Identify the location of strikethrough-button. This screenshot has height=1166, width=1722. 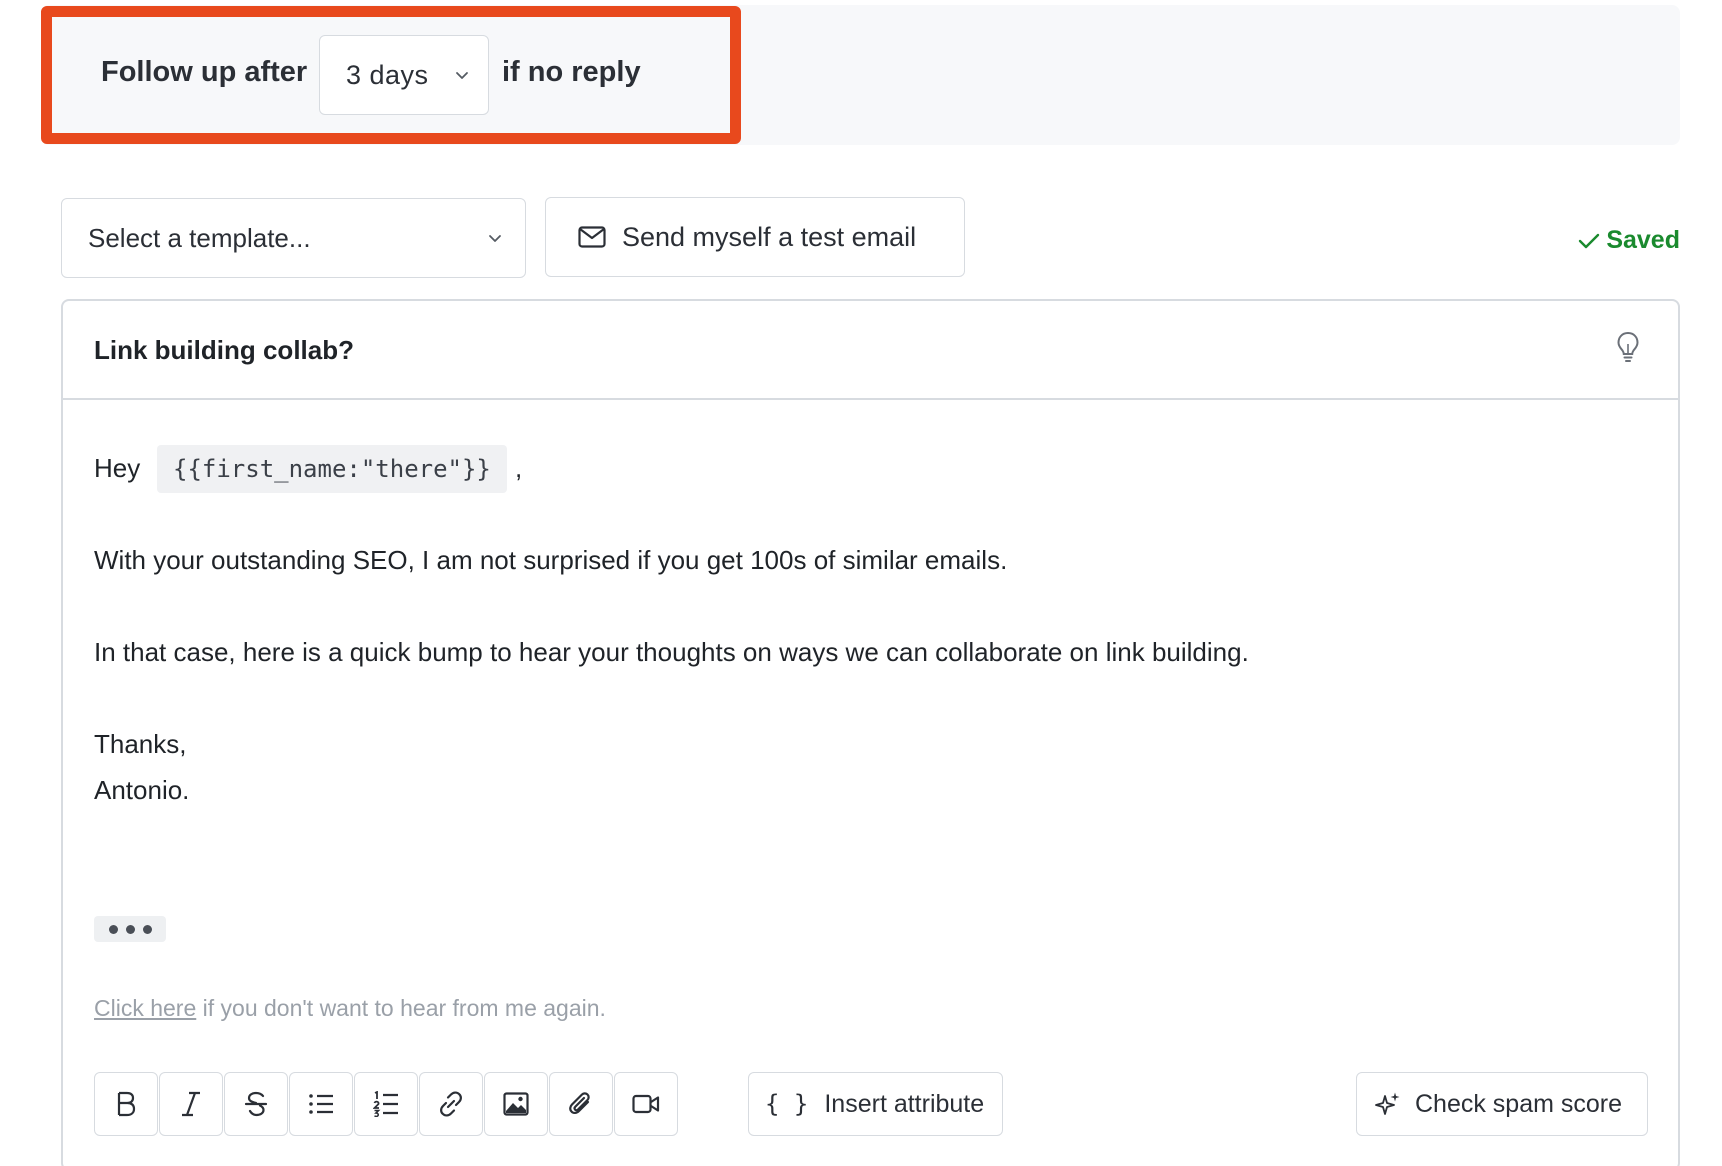
(256, 1104).